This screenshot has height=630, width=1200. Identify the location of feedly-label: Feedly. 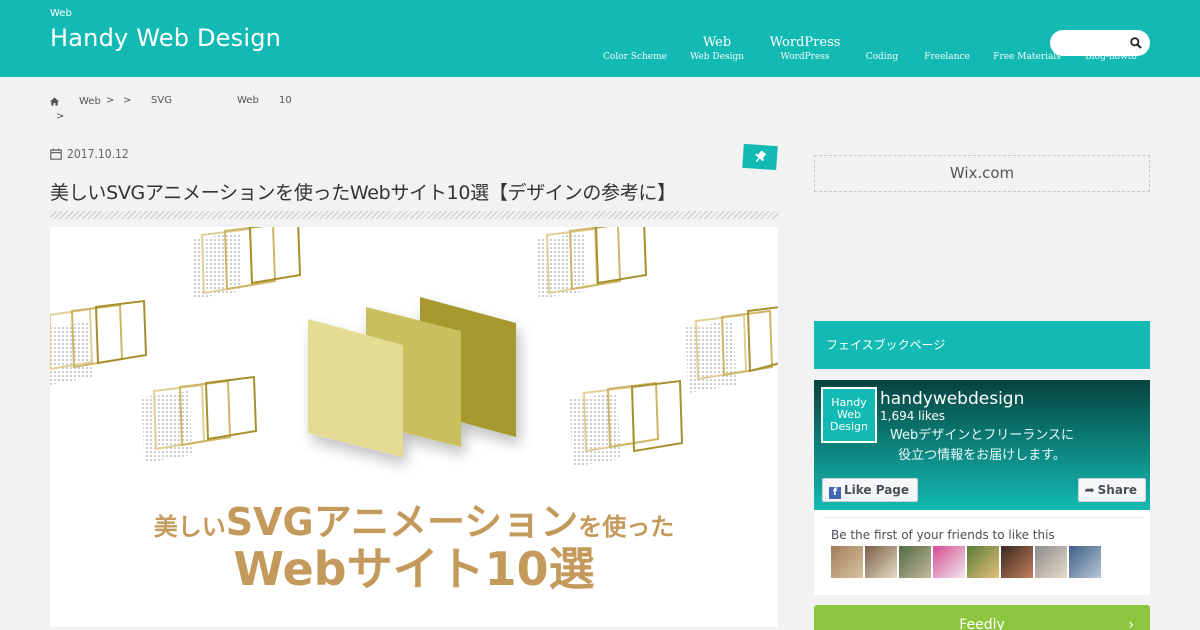
(982, 623).